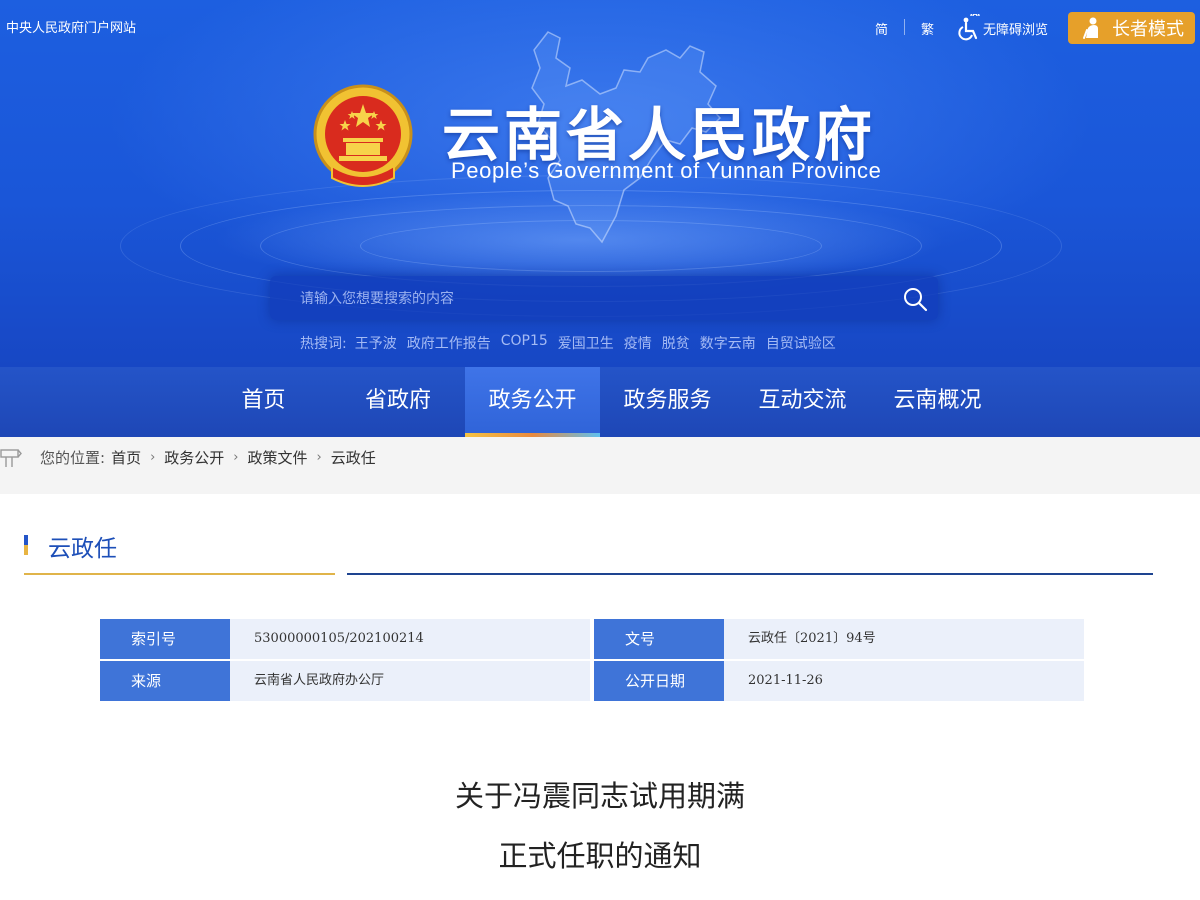 This screenshot has width=1200, height=900. I want to click on elder-mode-button: 长者模式, so click(1131, 28).